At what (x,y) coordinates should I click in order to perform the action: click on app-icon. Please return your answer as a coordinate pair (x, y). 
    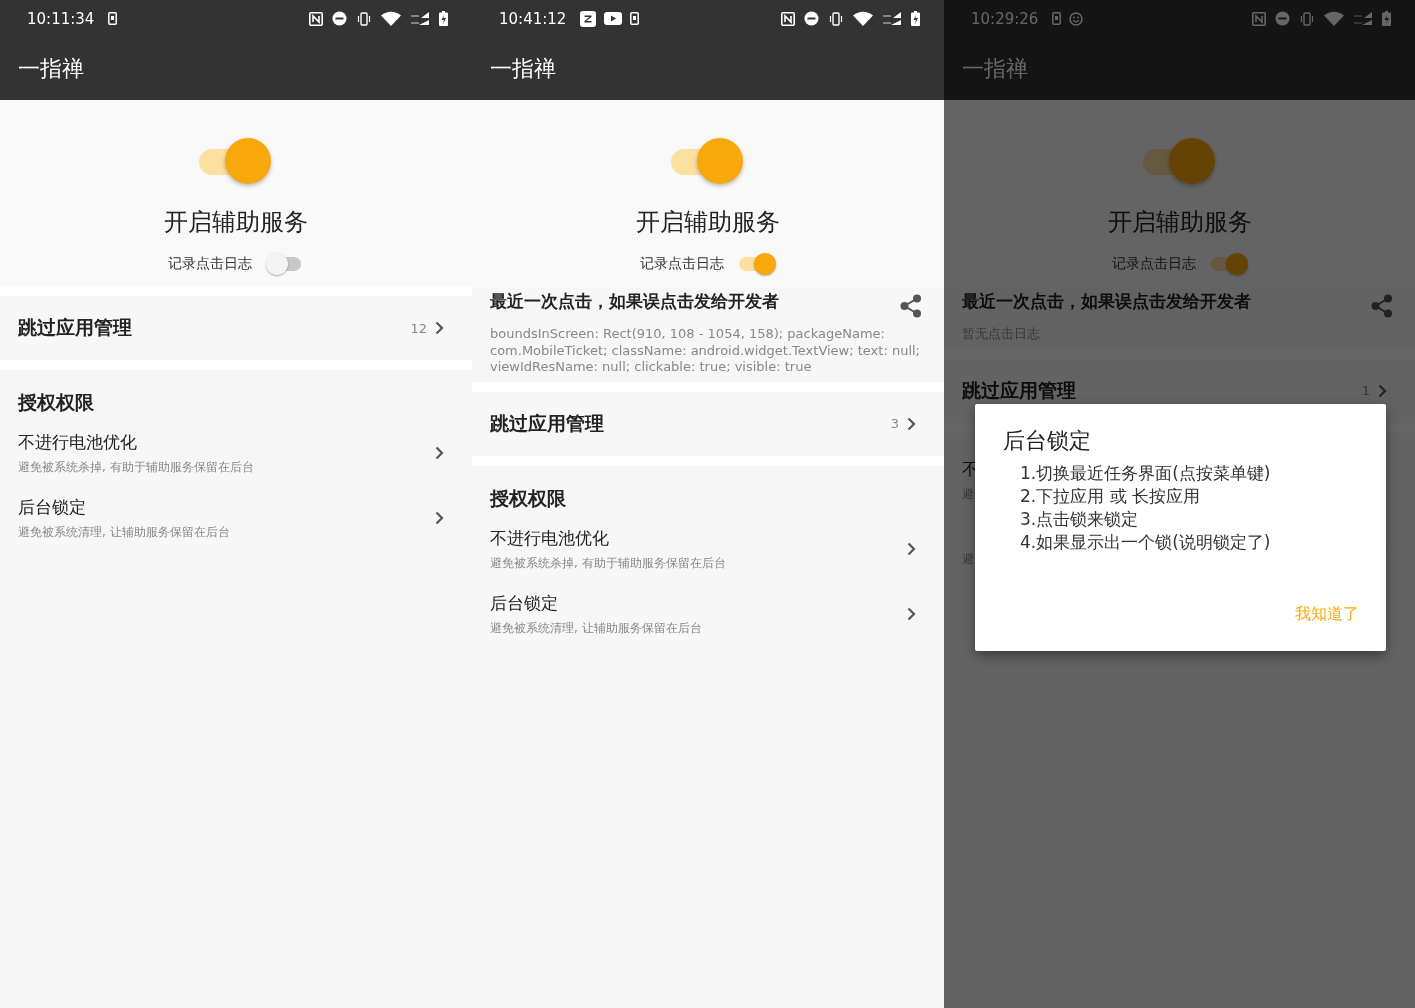
    Looking at the image, I should click on (588, 18).